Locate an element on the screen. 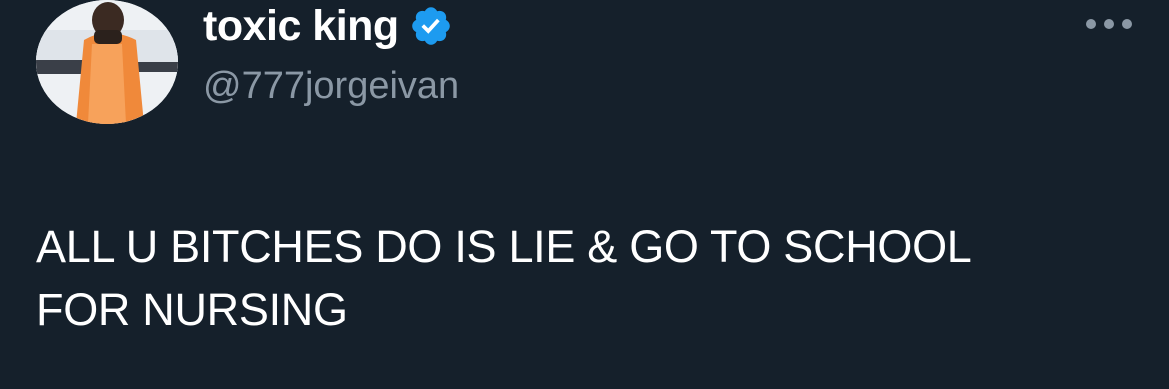 The image size is (1169, 389). user-handle: @777jorgeivan is located at coordinates (331, 86).